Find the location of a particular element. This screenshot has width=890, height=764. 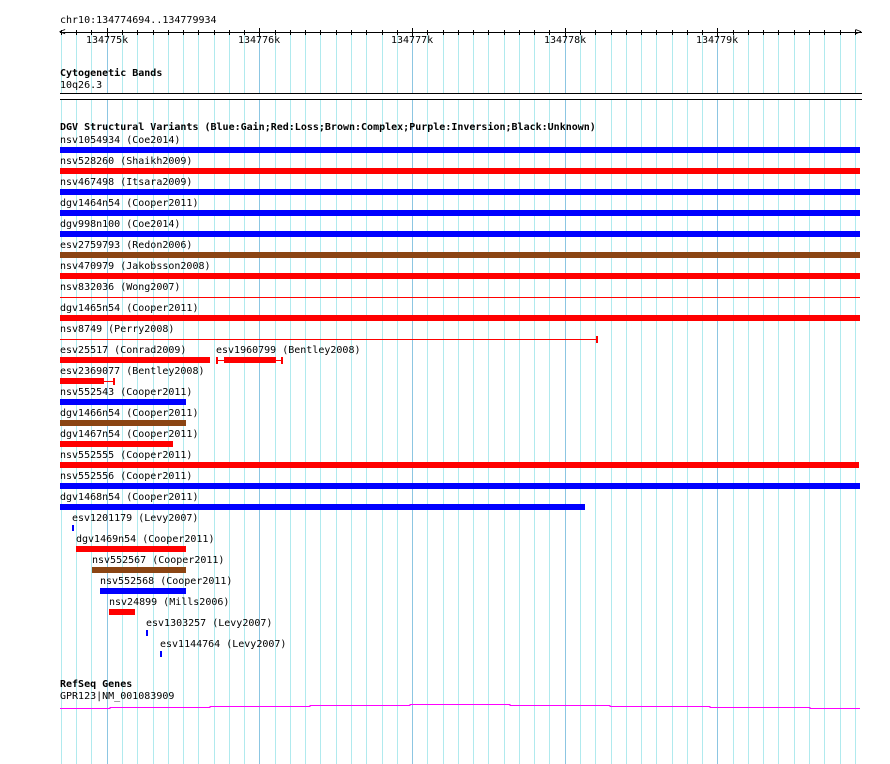

feature-label: dgv1466n54 (Cooper2011) is located at coordinates (129, 413).